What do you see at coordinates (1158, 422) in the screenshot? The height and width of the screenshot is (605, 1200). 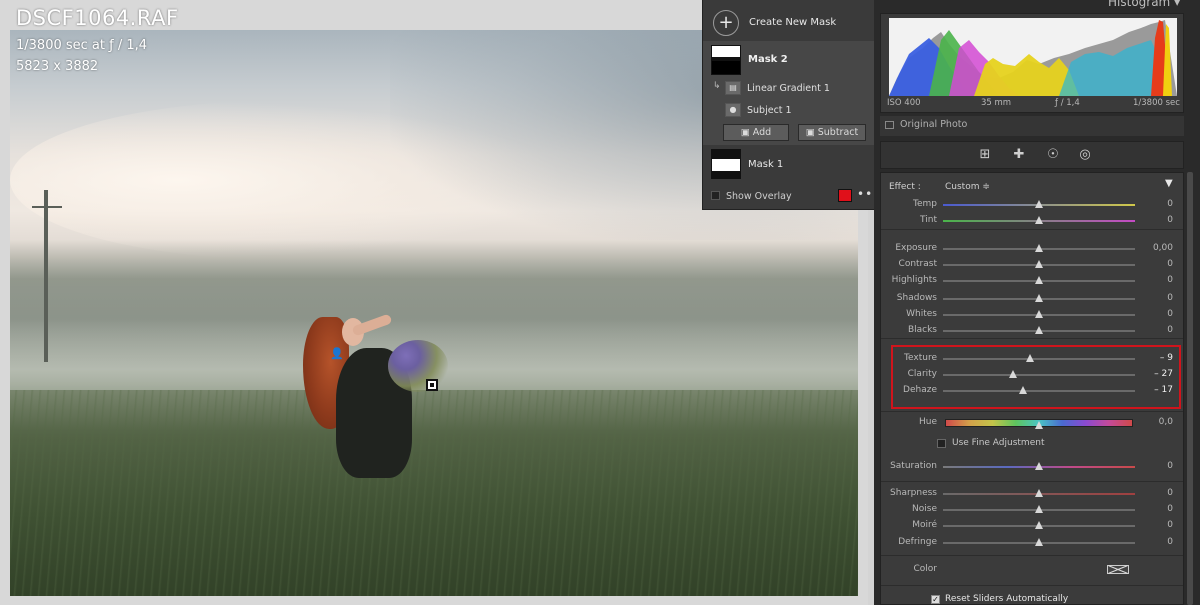 I see `hue-value: 0,0` at bounding box center [1158, 422].